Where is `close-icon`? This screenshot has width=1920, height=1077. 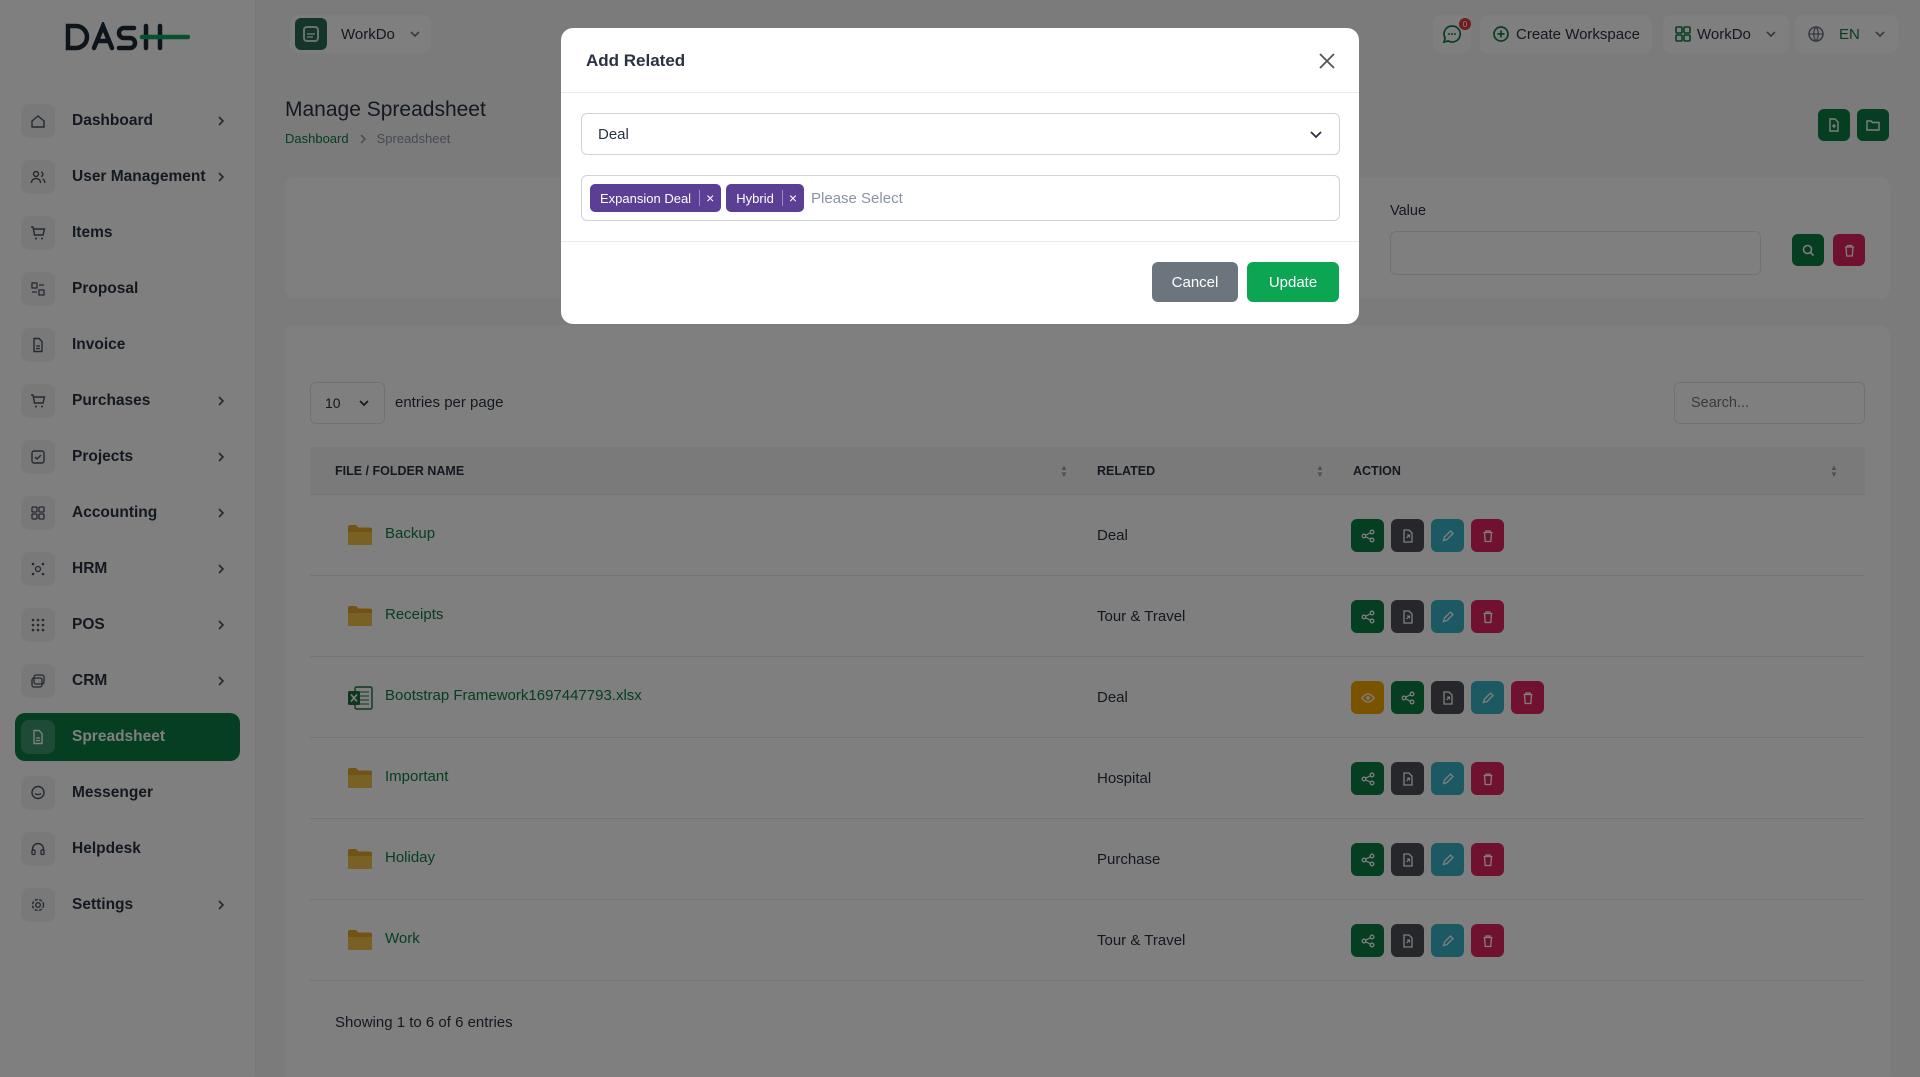
close-icon is located at coordinates (1327, 61).